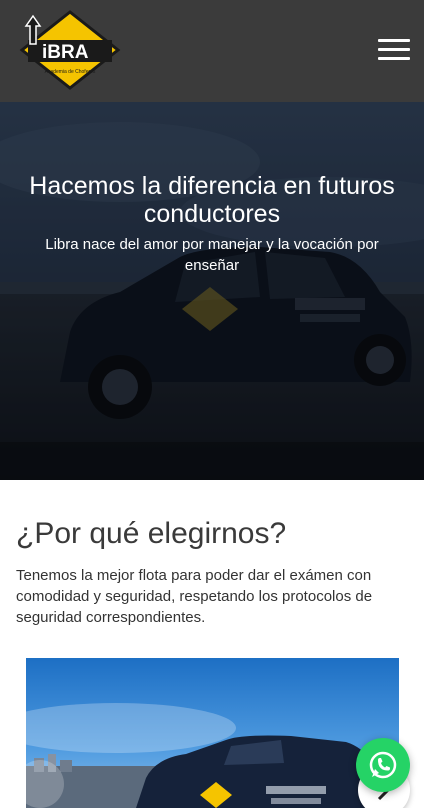  Describe the element at coordinates (212, 51) in the screenshot. I see `site-header: iBRA Academia de Choferes` at that location.